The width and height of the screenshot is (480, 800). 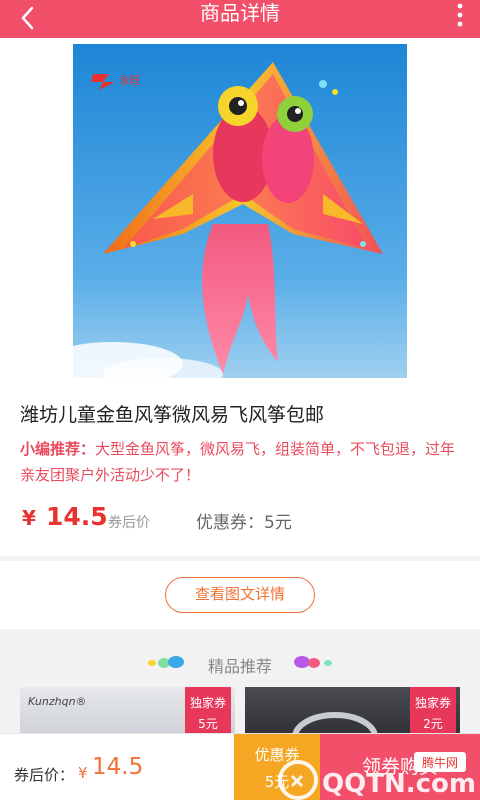 I want to click on watermark-brand: QQTN.com, so click(x=399, y=784).